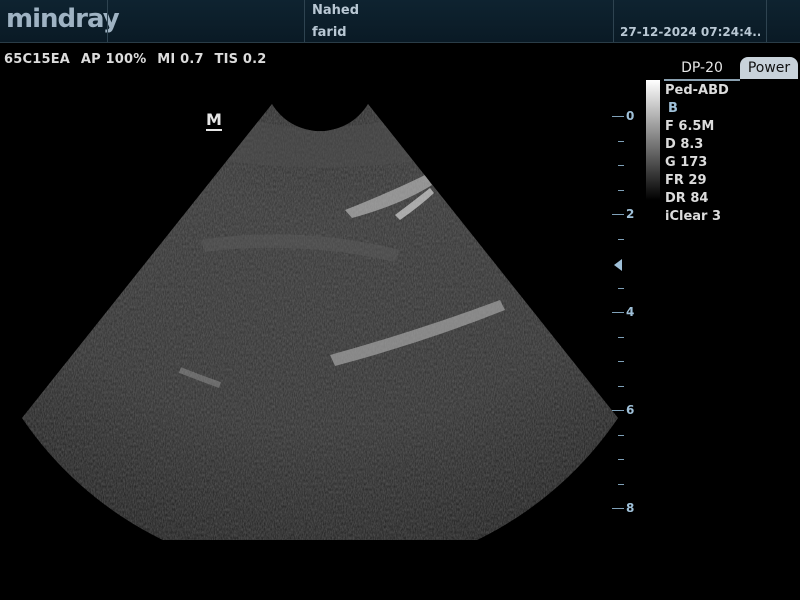  What do you see at coordinates (630, 508) in the screenshot?
I see `scale-label: 8` at bounding box center [630, 508].